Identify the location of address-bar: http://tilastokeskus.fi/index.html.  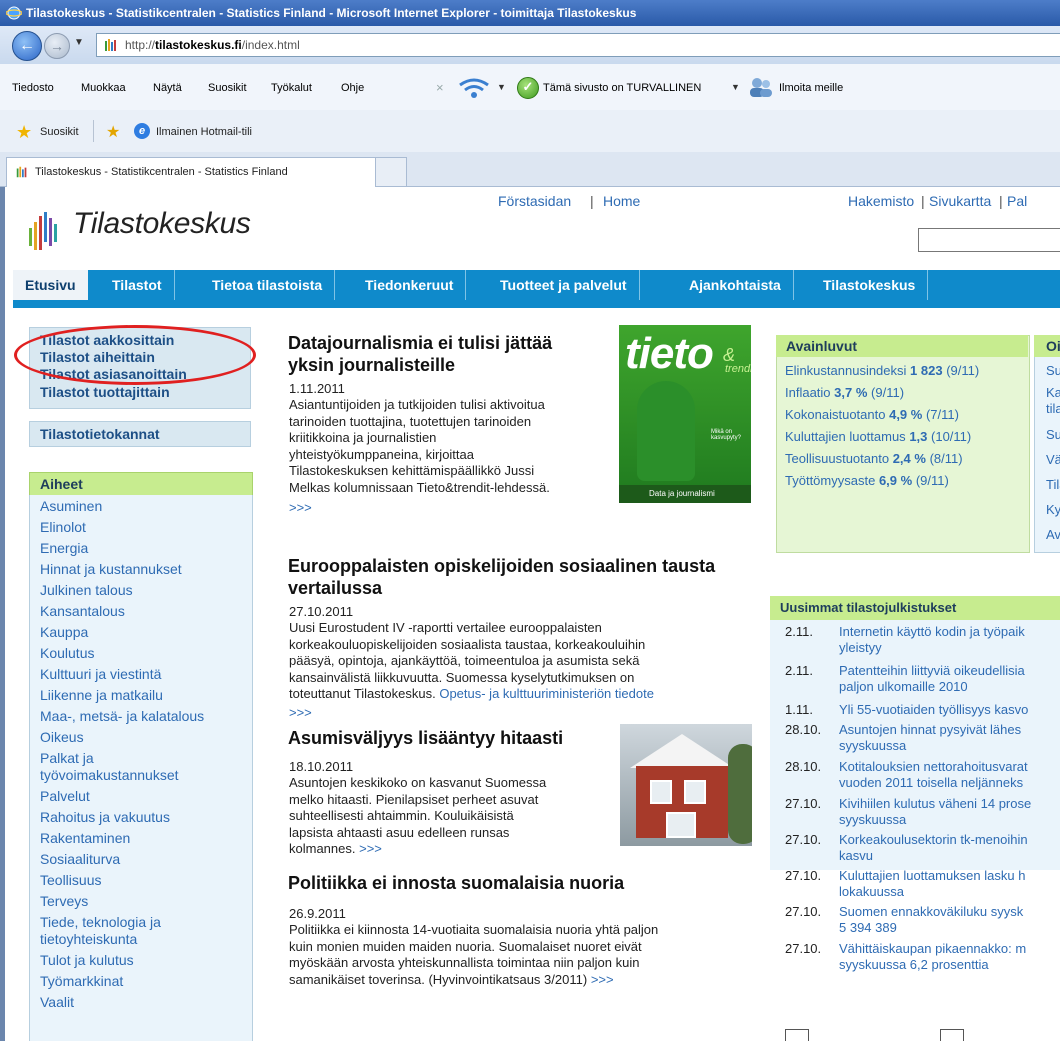
(578, 45).